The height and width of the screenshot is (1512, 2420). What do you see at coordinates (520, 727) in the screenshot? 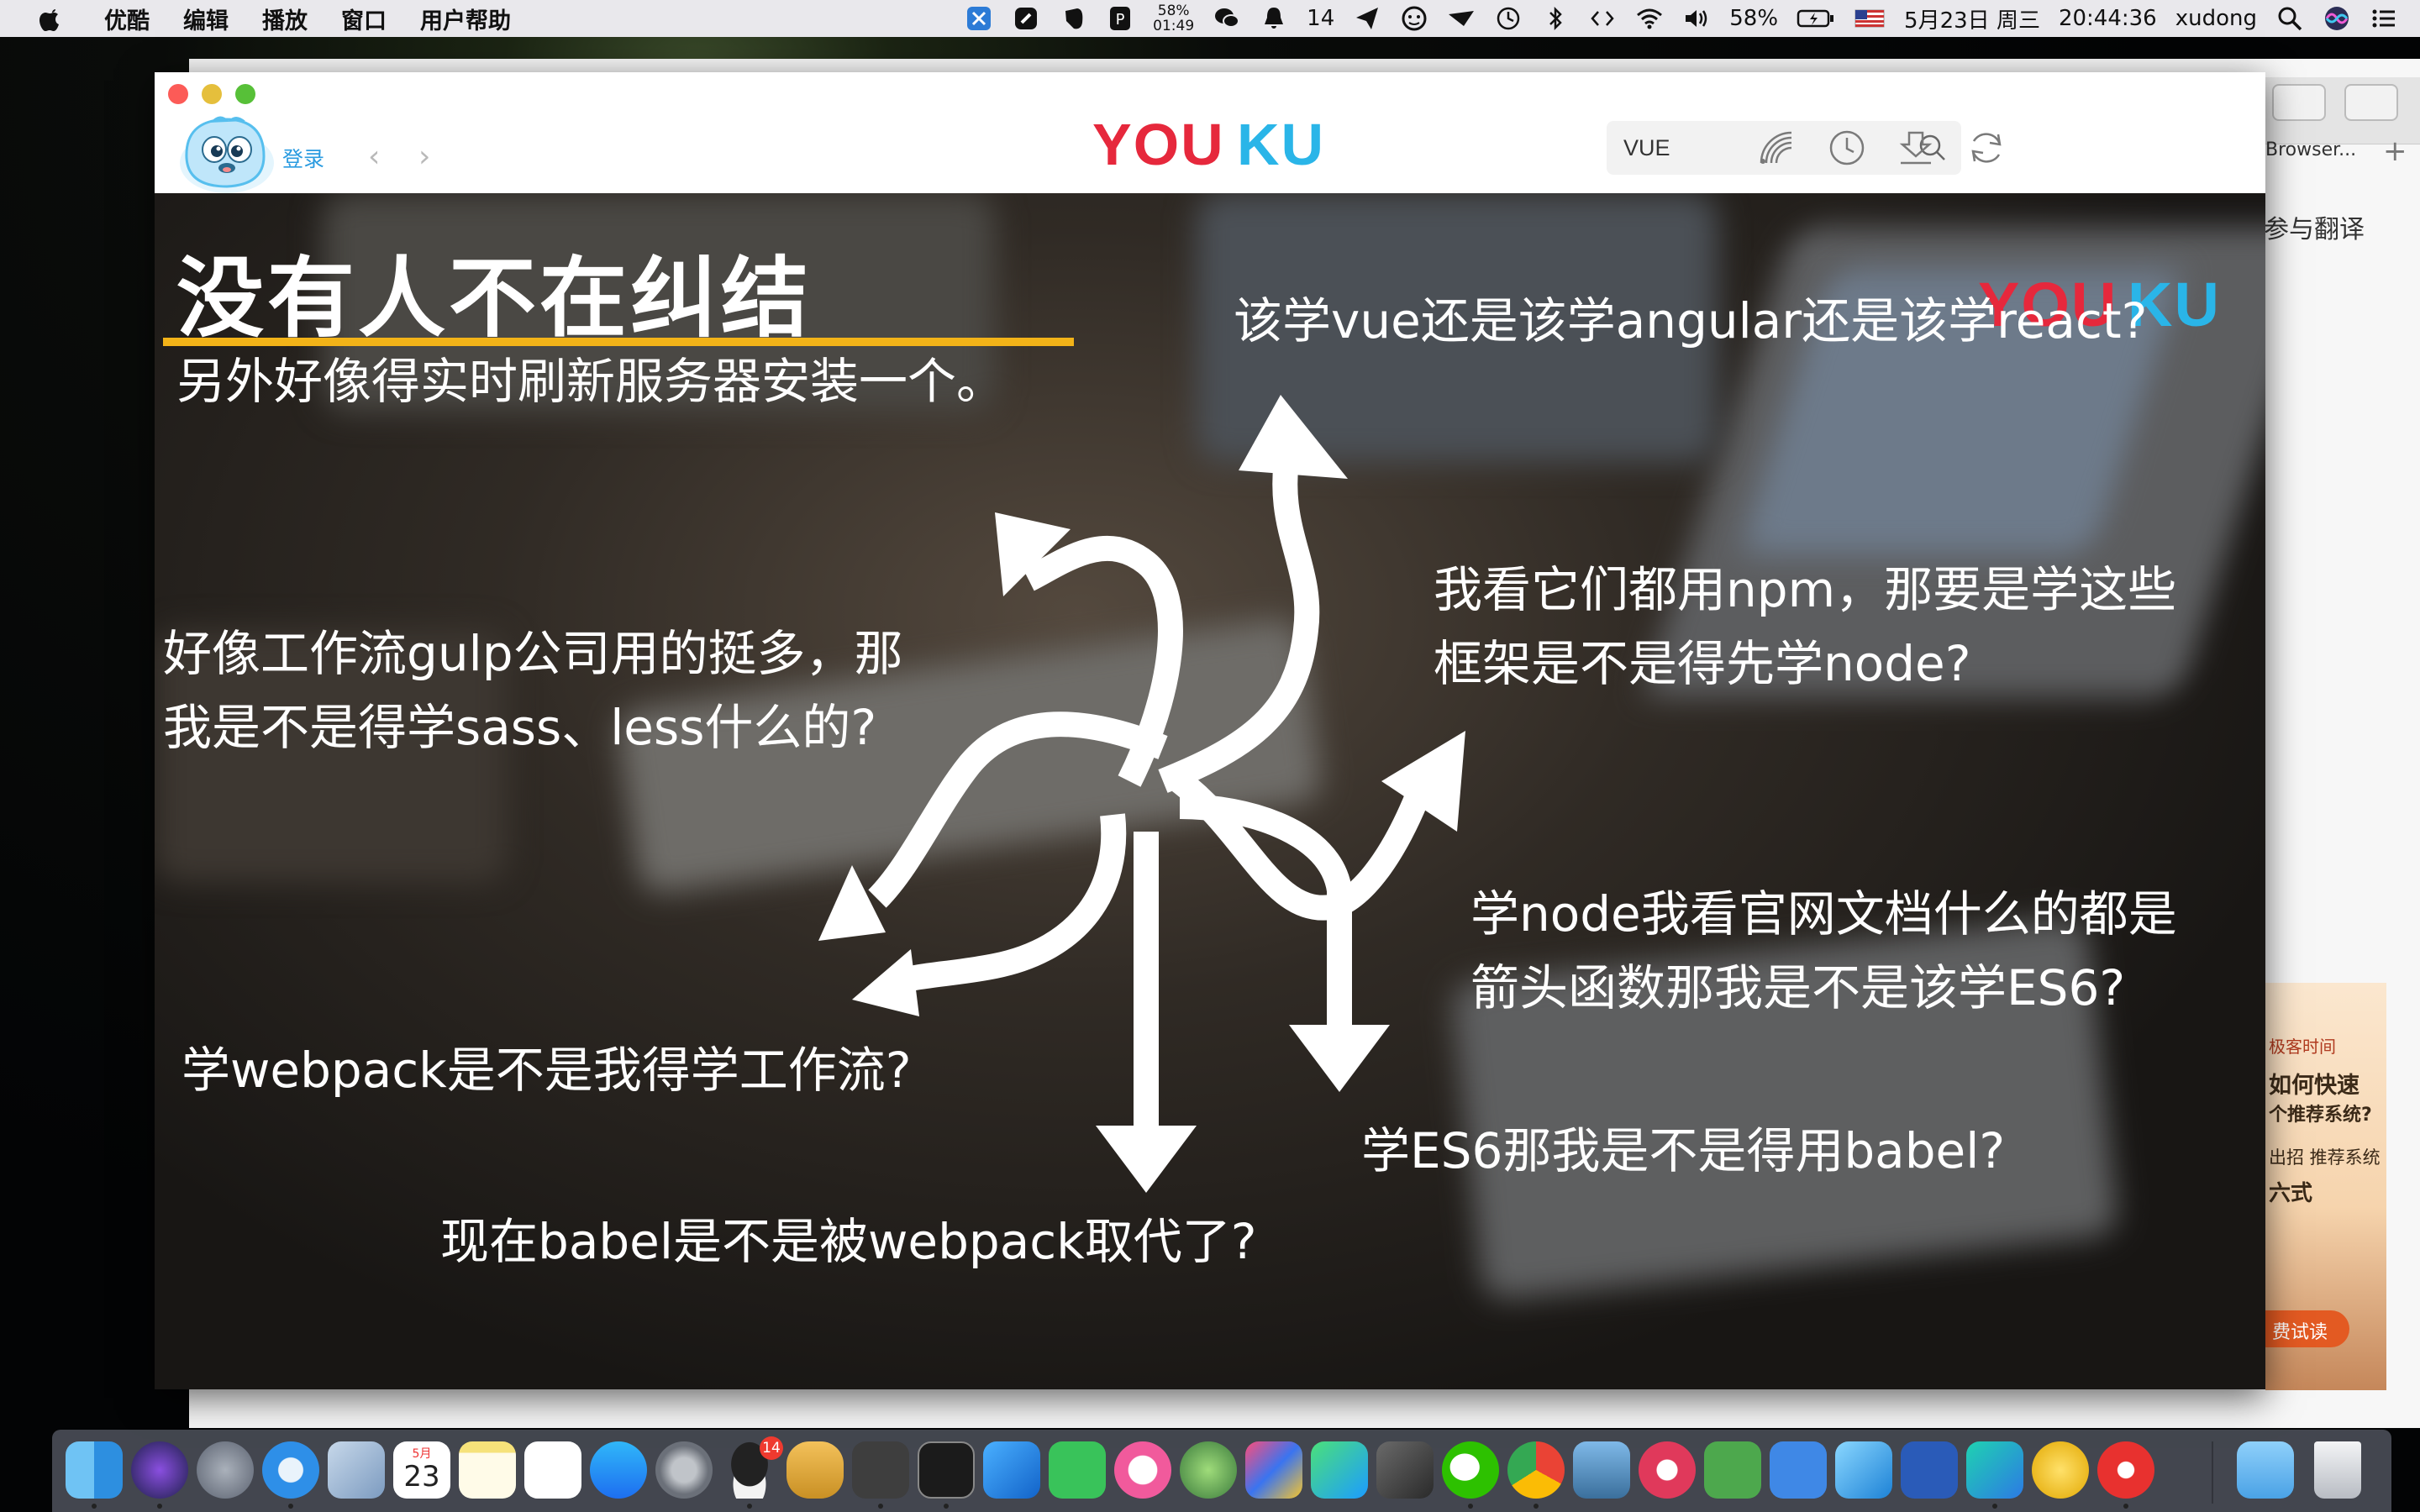
I see `question-gulp-sass-line2: 我是不是得学sass、less什么的?` at bounding box center [520, 727].